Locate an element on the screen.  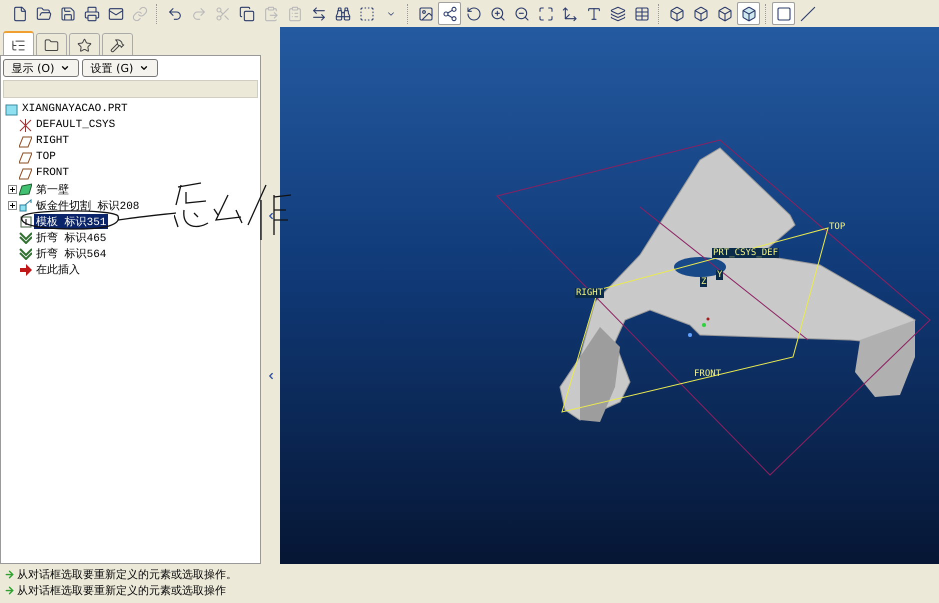
tree-item: 模板 标识351 is located at coordinates (71, 221).